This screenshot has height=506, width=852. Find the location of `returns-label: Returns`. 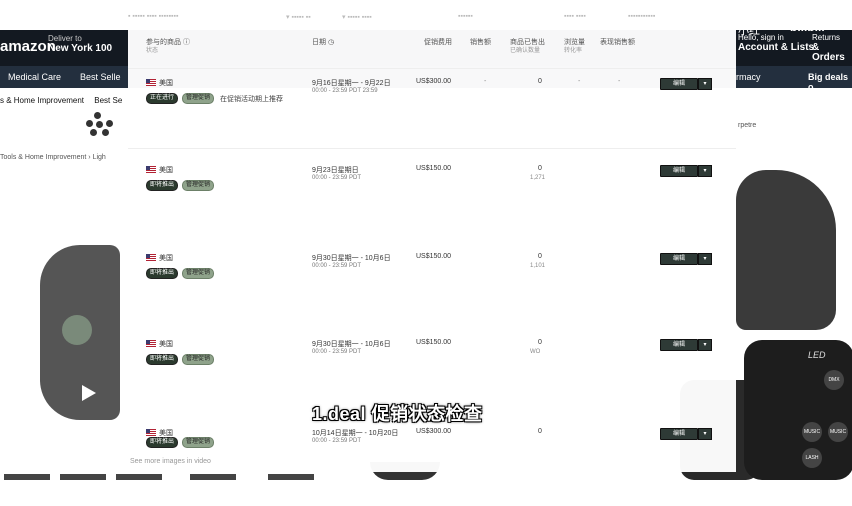

returns-label: Returns is located at coordinates (826, 37).